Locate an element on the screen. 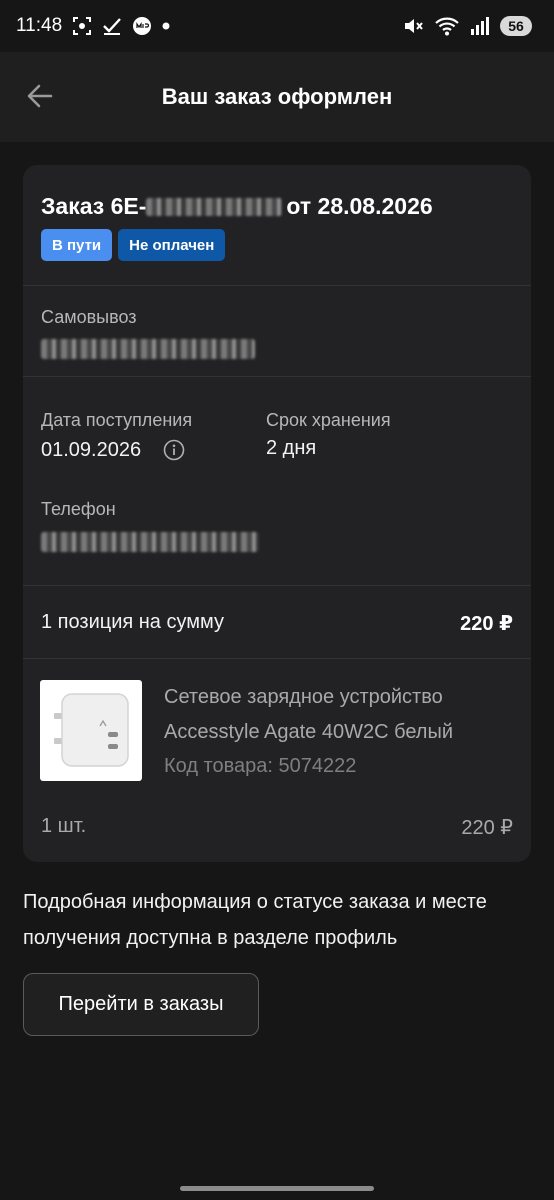 This screenshot has height=1200, width=554. product-image is located at coordinates (91, 730).